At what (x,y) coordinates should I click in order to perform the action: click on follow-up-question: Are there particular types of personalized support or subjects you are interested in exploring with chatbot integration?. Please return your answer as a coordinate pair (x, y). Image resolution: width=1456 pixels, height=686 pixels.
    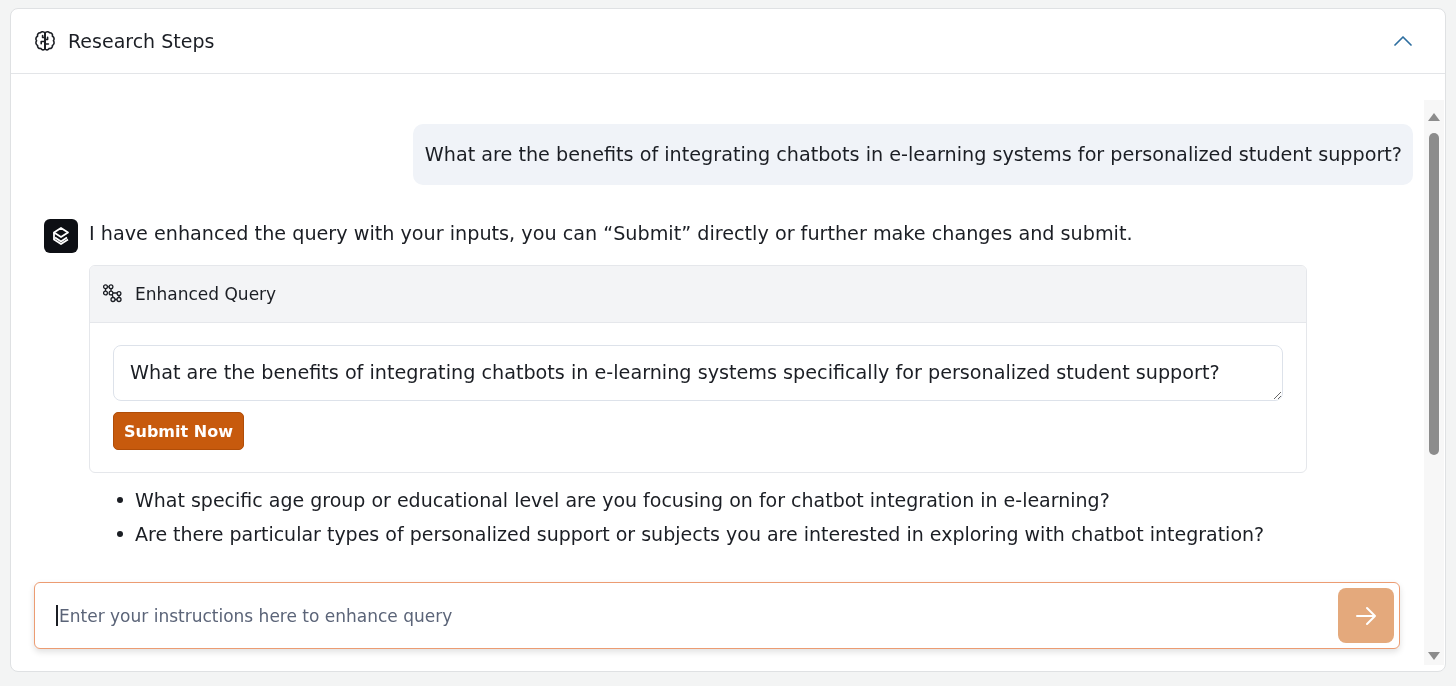
    Looking at the image, I should click on (700, 534).